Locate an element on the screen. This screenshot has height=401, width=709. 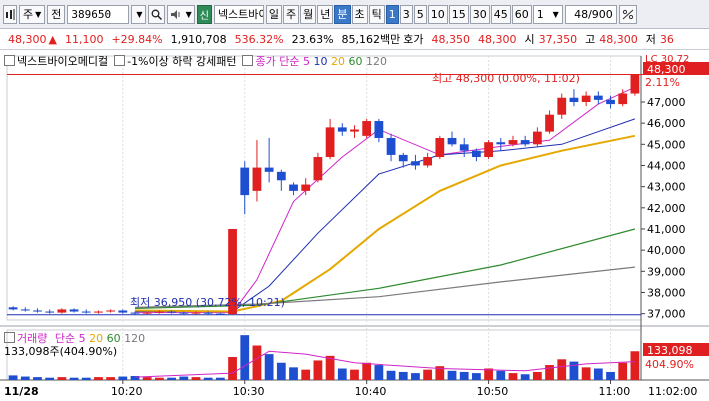
credit-badge: 신 is located at coordinates (204, 14).